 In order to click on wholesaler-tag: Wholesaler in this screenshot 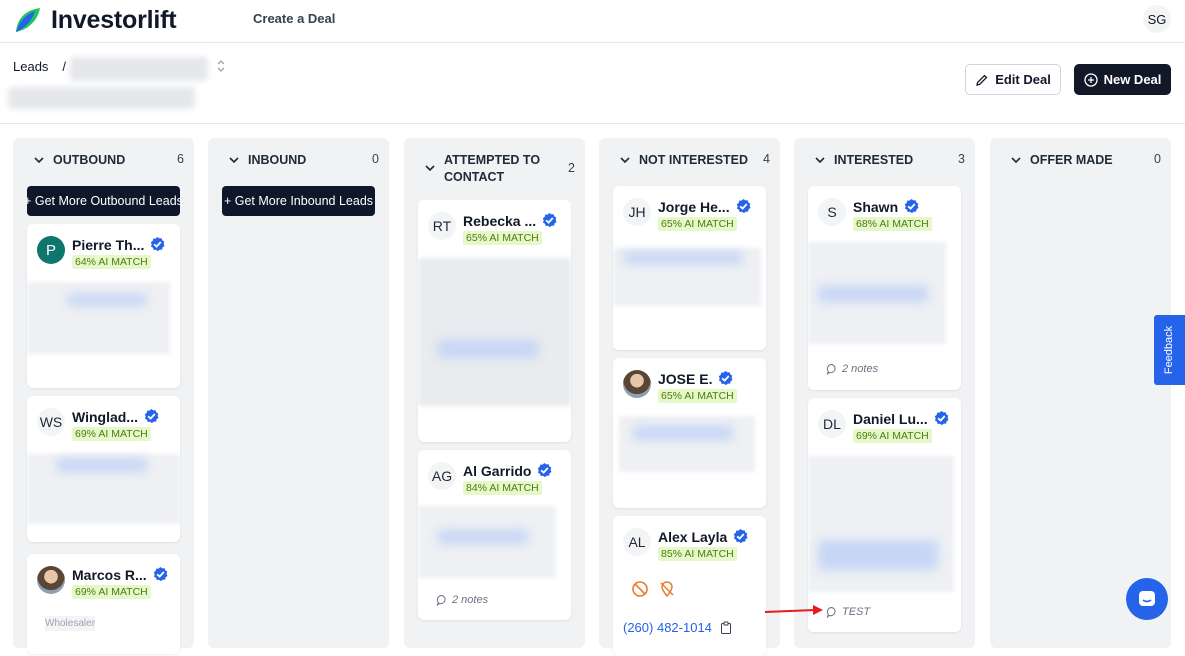, I will do `click(70, 623)`.